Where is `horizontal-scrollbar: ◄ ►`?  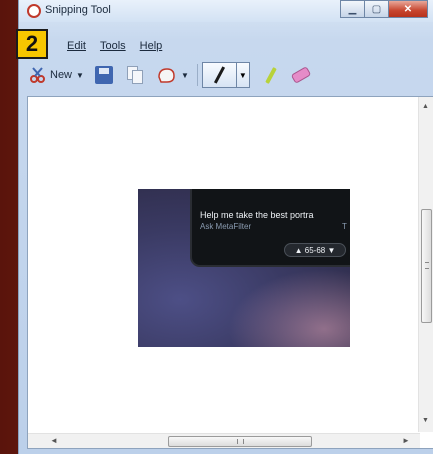
horizontal-scrollbar: ◄ ► is located at coordinates (224, 440).